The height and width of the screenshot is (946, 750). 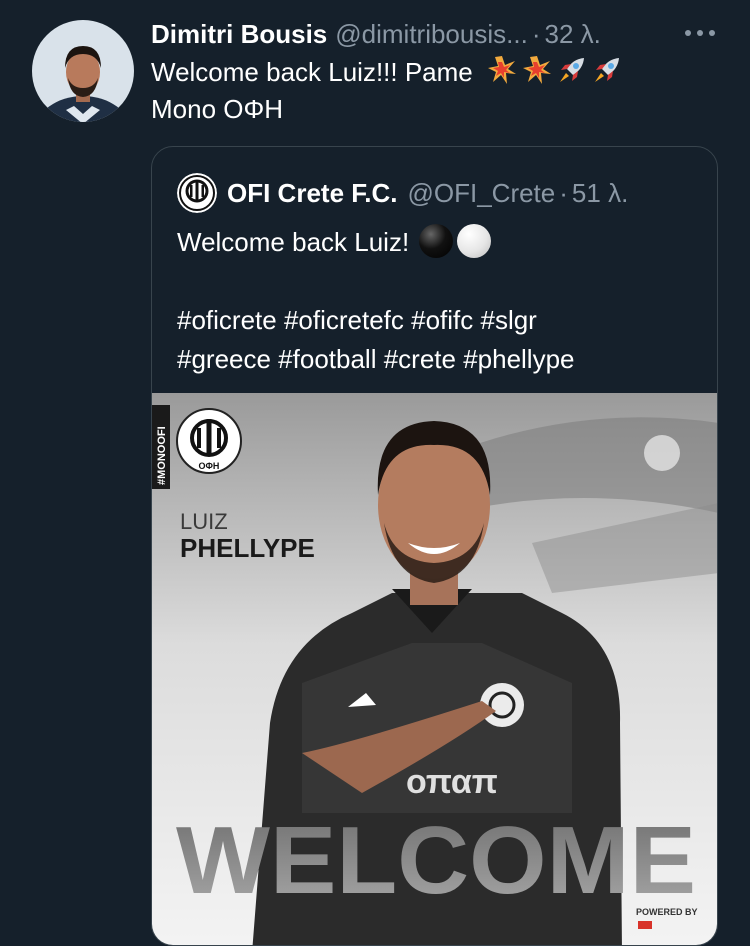 I want to click on quoted-author-name: OFI Crete F.C., so click(x=312, y=193).